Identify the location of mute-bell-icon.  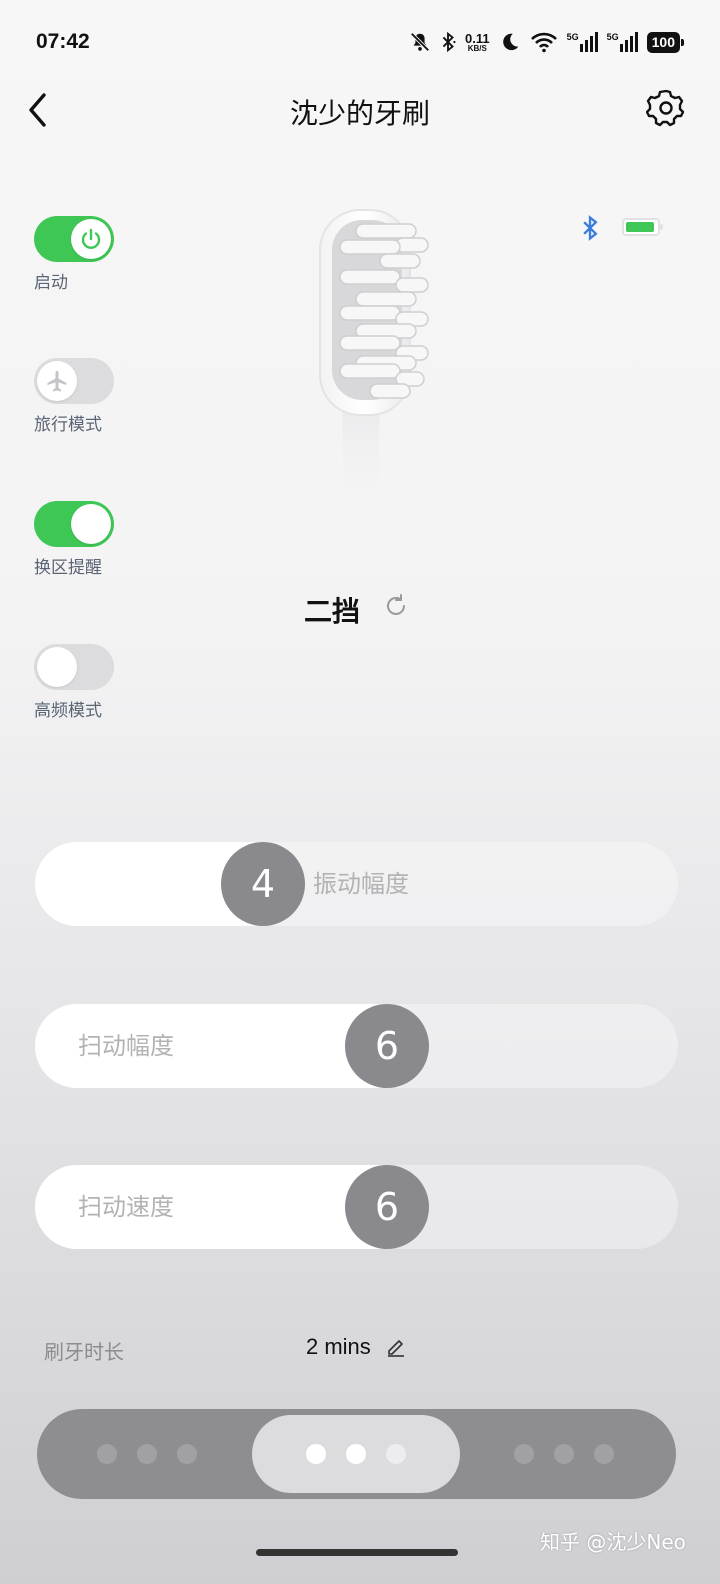
(420, 42).